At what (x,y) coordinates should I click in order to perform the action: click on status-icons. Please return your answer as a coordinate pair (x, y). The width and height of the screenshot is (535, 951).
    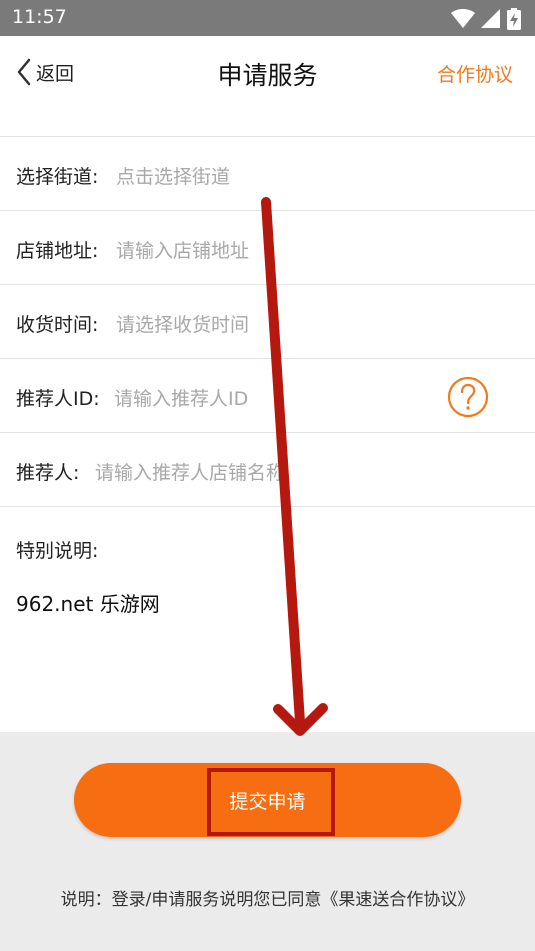
    Looking at the image, I should click on (486, 19).